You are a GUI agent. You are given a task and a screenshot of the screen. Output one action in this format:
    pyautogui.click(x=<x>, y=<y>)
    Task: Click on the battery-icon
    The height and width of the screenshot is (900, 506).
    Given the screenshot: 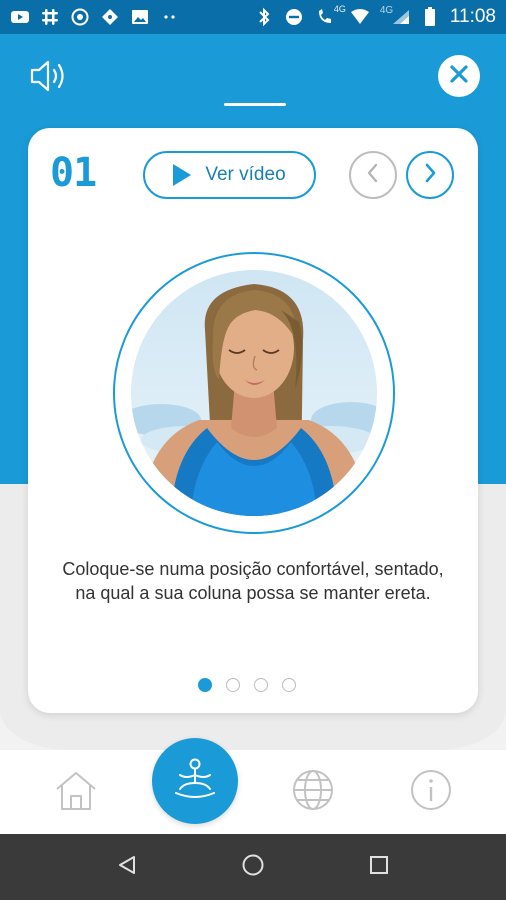 What is the action you would take?
    pyautogui.click(x=430, y=17)
    